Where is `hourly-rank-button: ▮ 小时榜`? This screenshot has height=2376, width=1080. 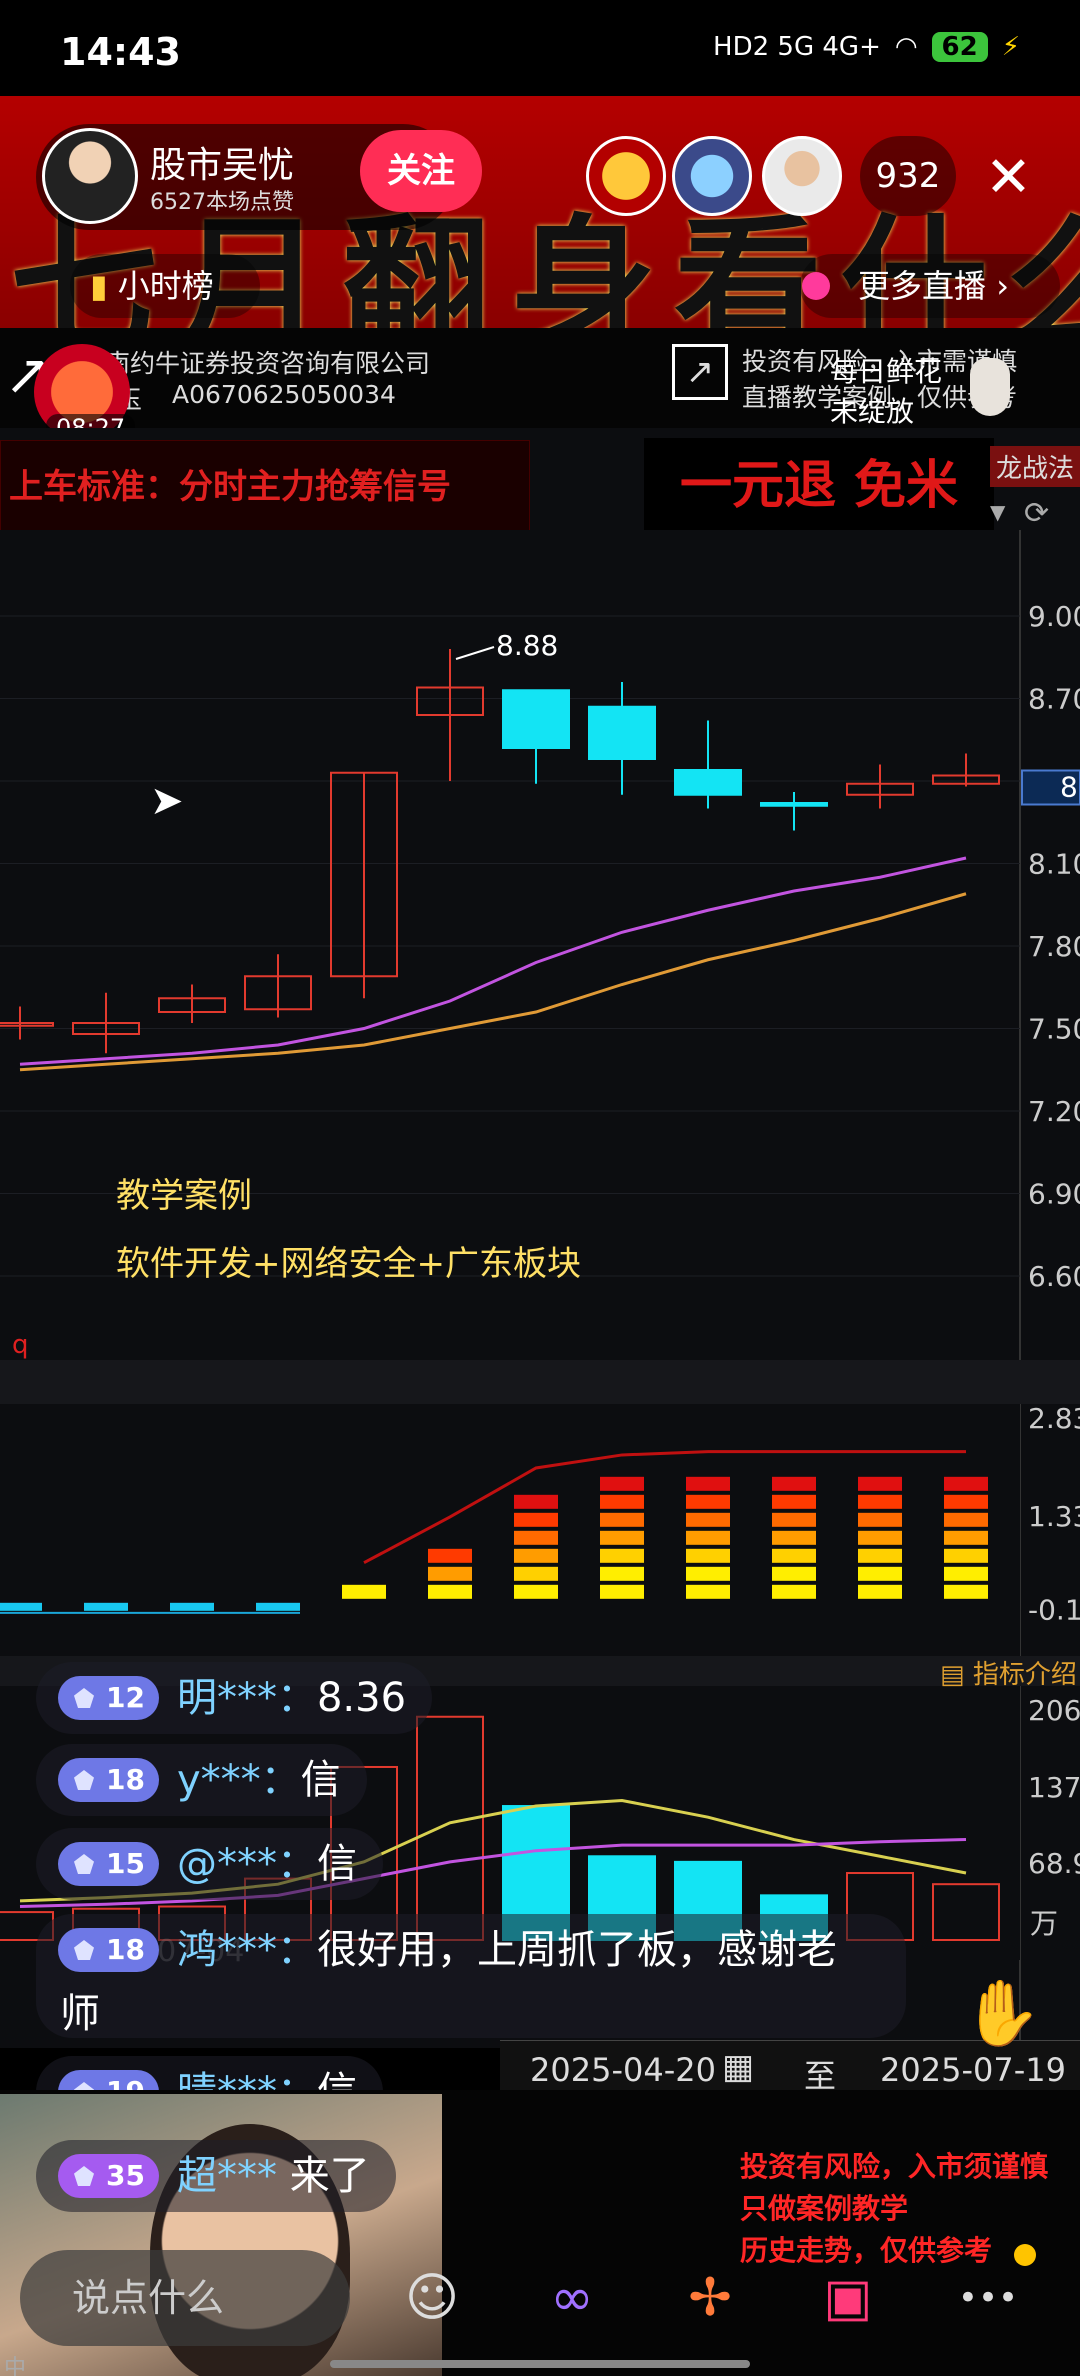 hourly-rank-button: ▮ 小时榜 is located at coordinates (165, 286).